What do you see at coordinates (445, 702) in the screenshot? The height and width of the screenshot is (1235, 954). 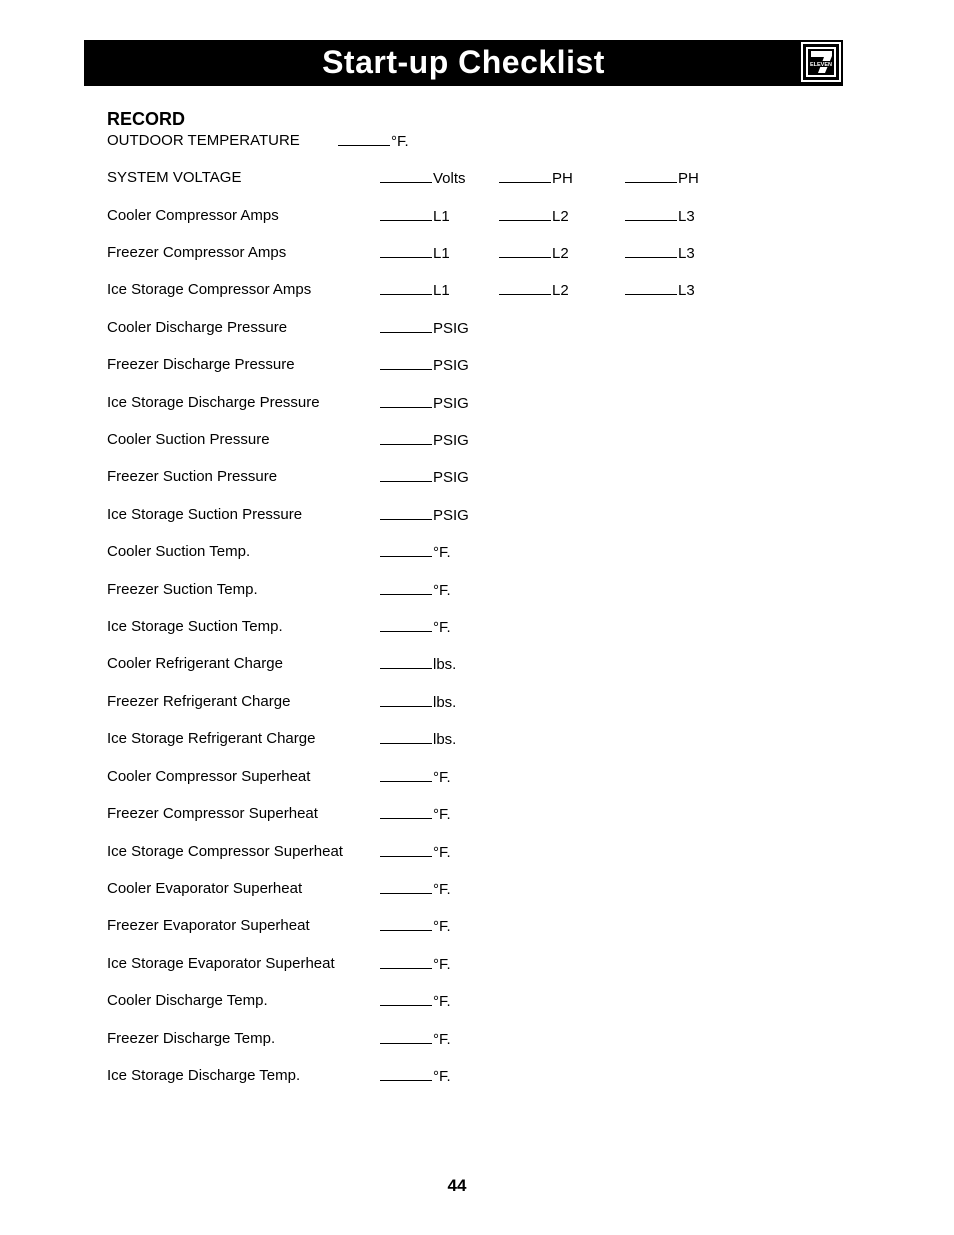 I see `unit-label: lbs.` at bounding box center [445, 702].